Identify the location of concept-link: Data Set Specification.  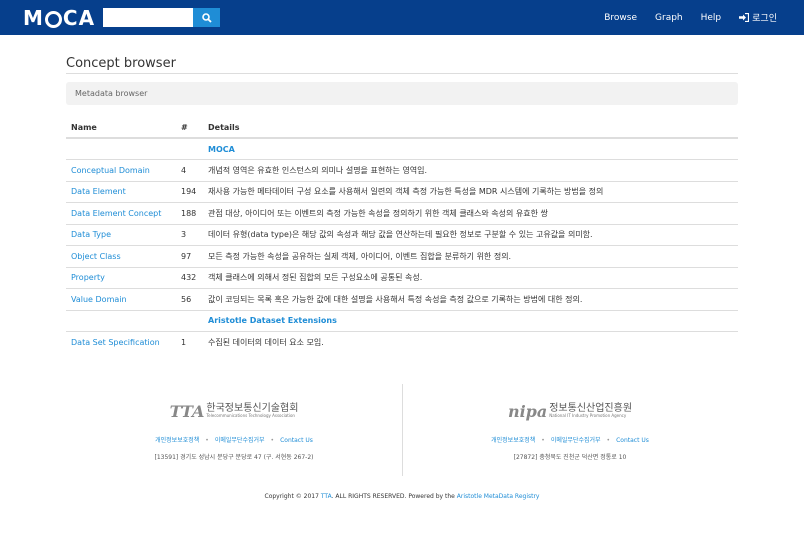
(115, 342).